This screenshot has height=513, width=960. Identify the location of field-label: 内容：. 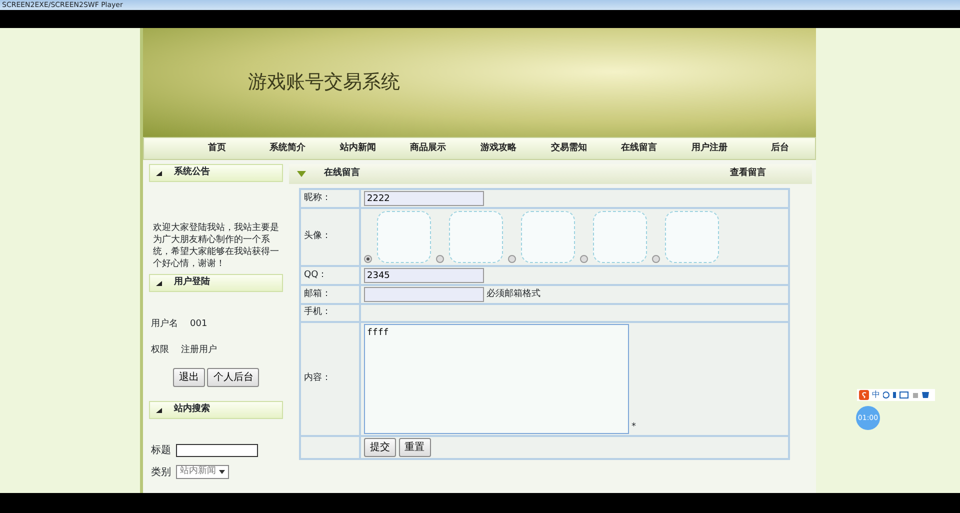
(317, 378).